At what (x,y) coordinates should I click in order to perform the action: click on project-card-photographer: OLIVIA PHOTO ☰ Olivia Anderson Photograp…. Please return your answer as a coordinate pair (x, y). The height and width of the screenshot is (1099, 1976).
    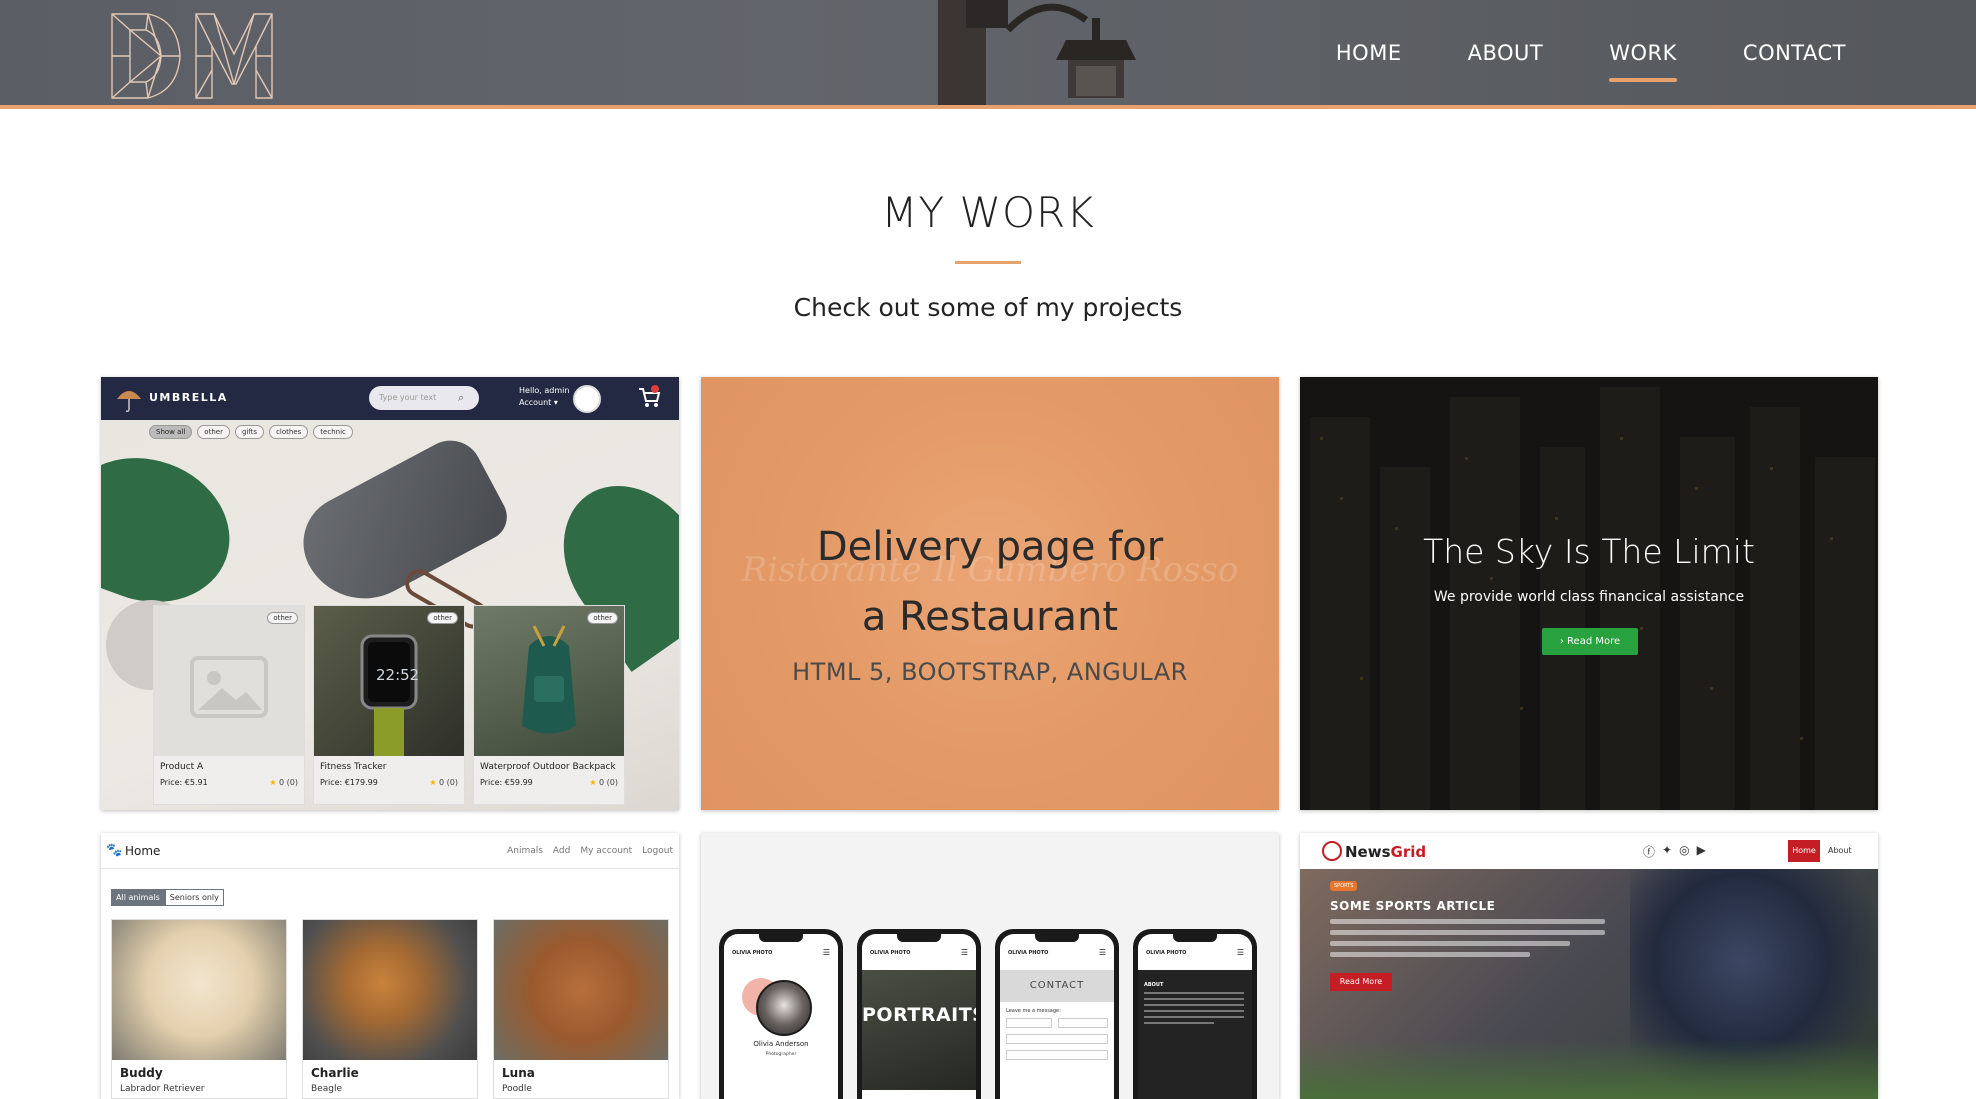
    Looking at the image, I should click on (990, 966).